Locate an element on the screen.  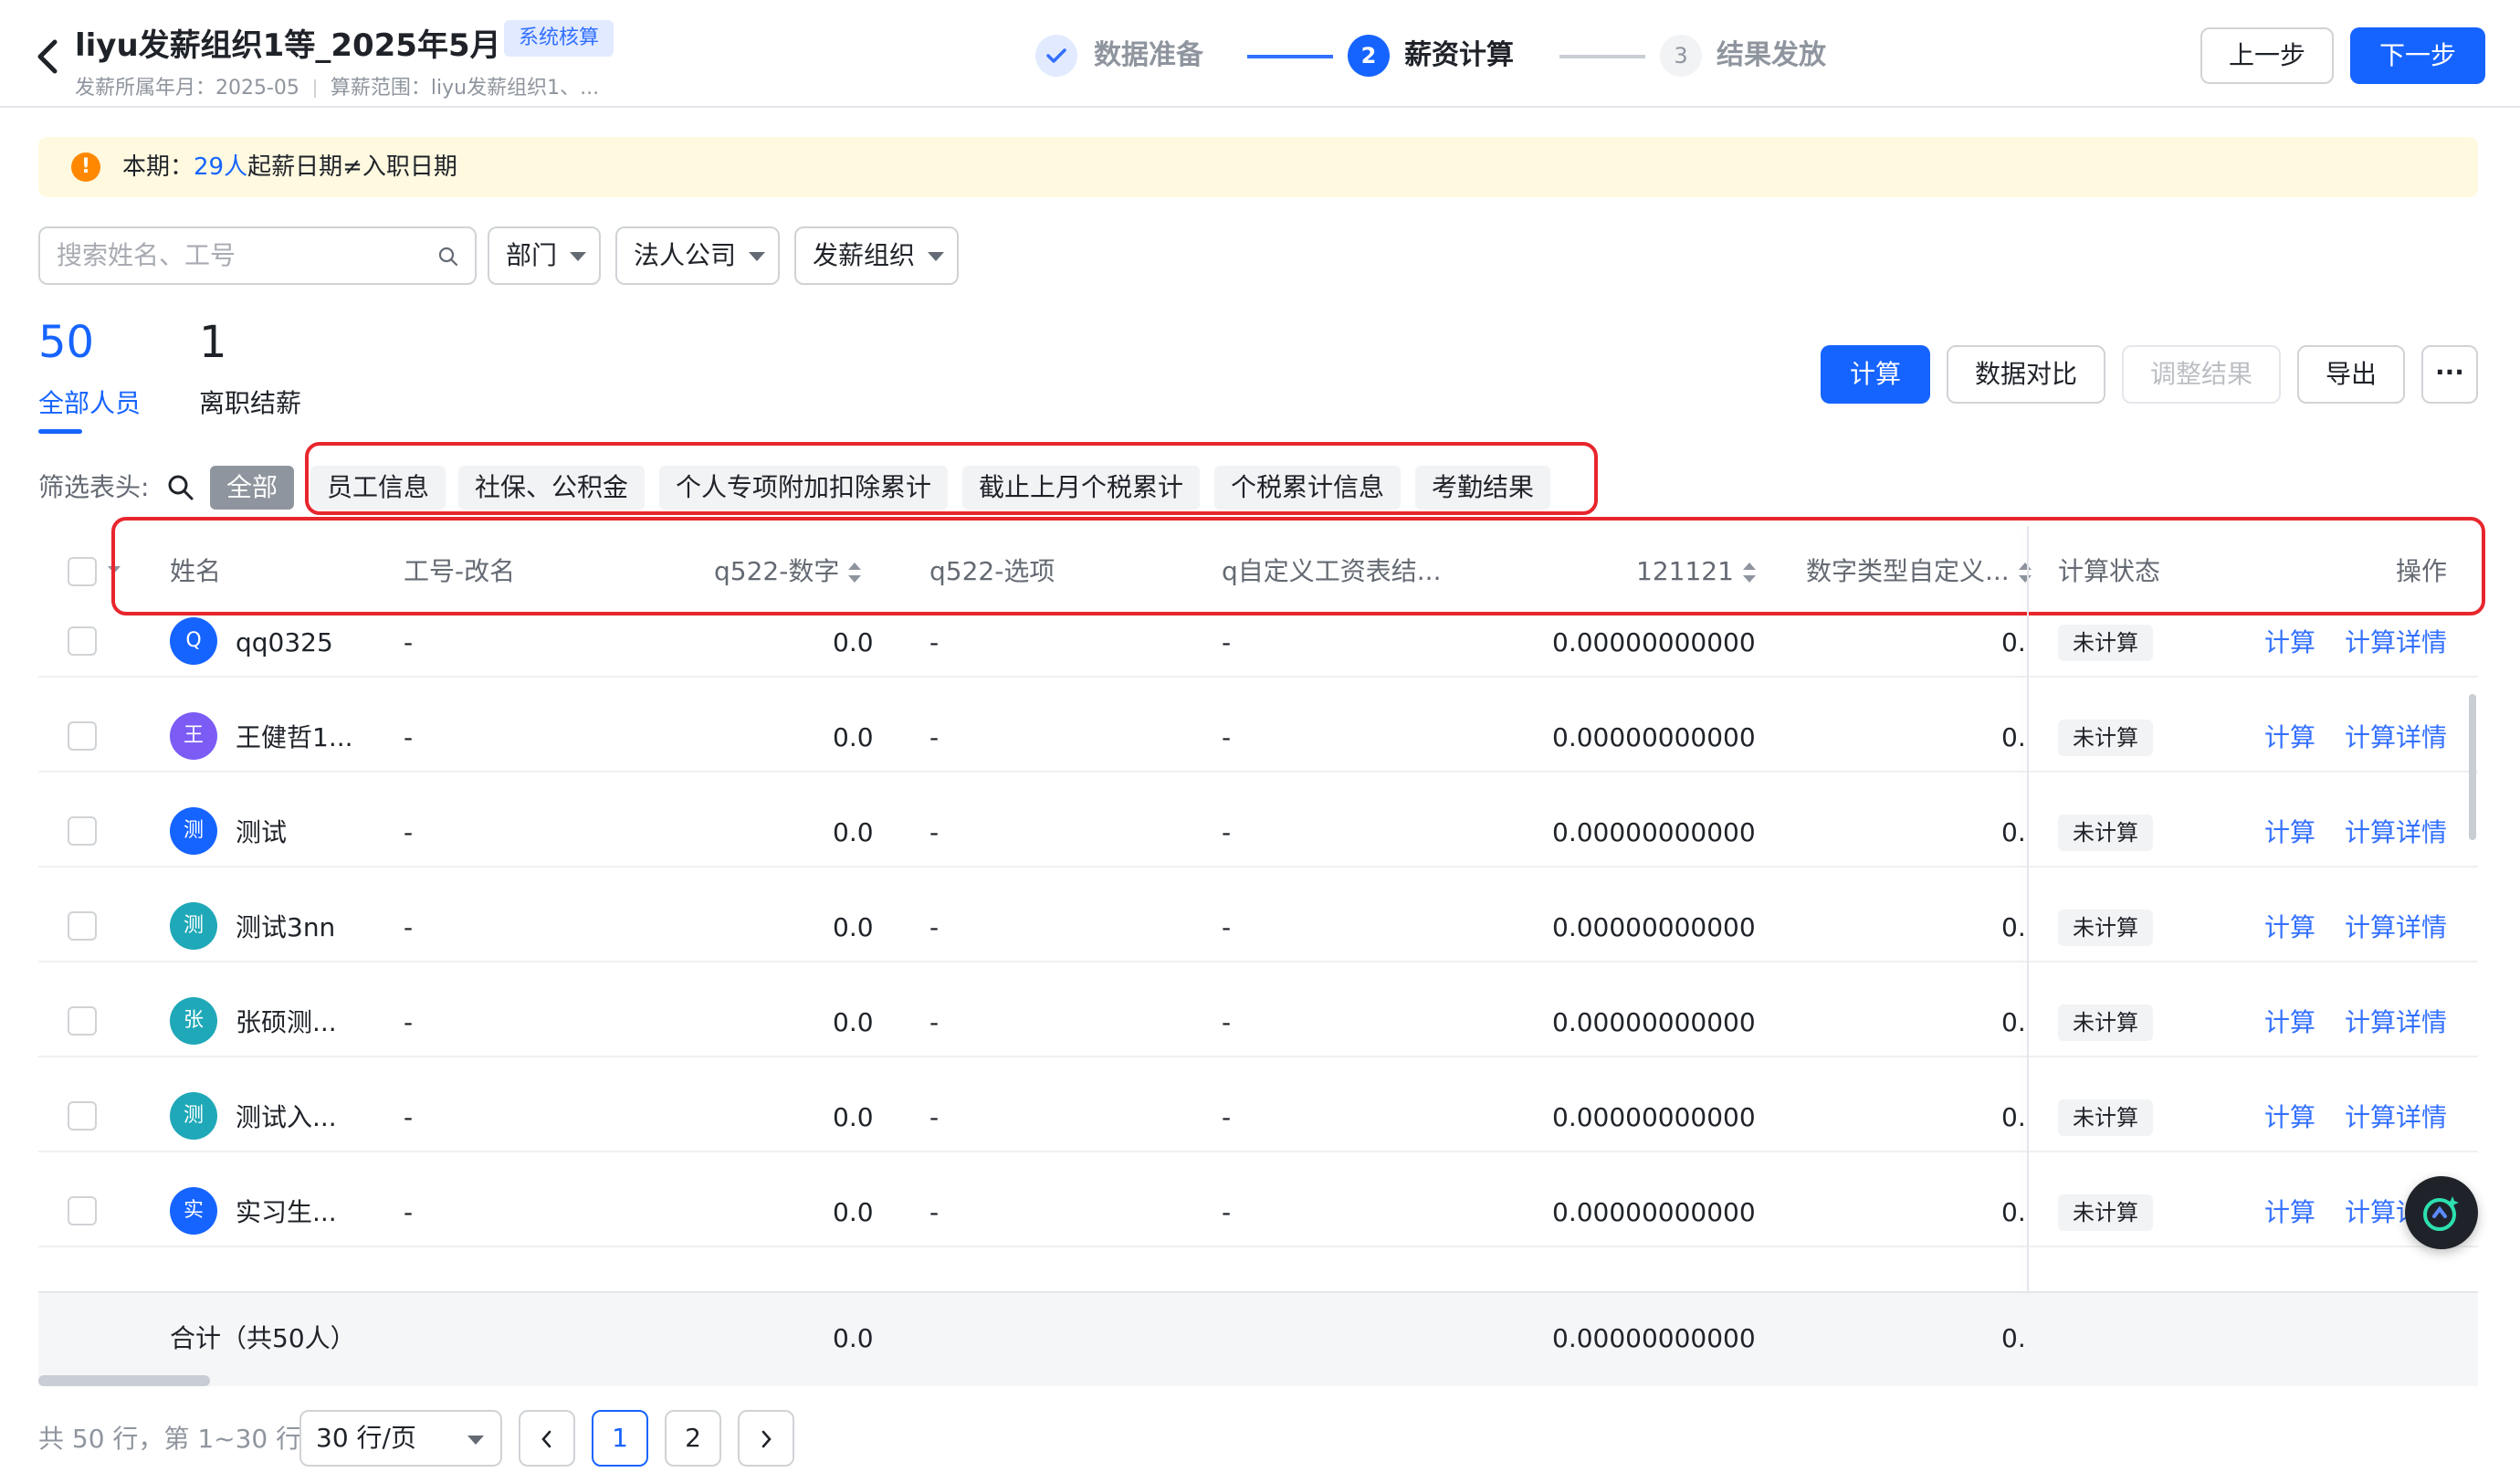
stat-resigned-count: 1 is located at coordinates (213, 343).